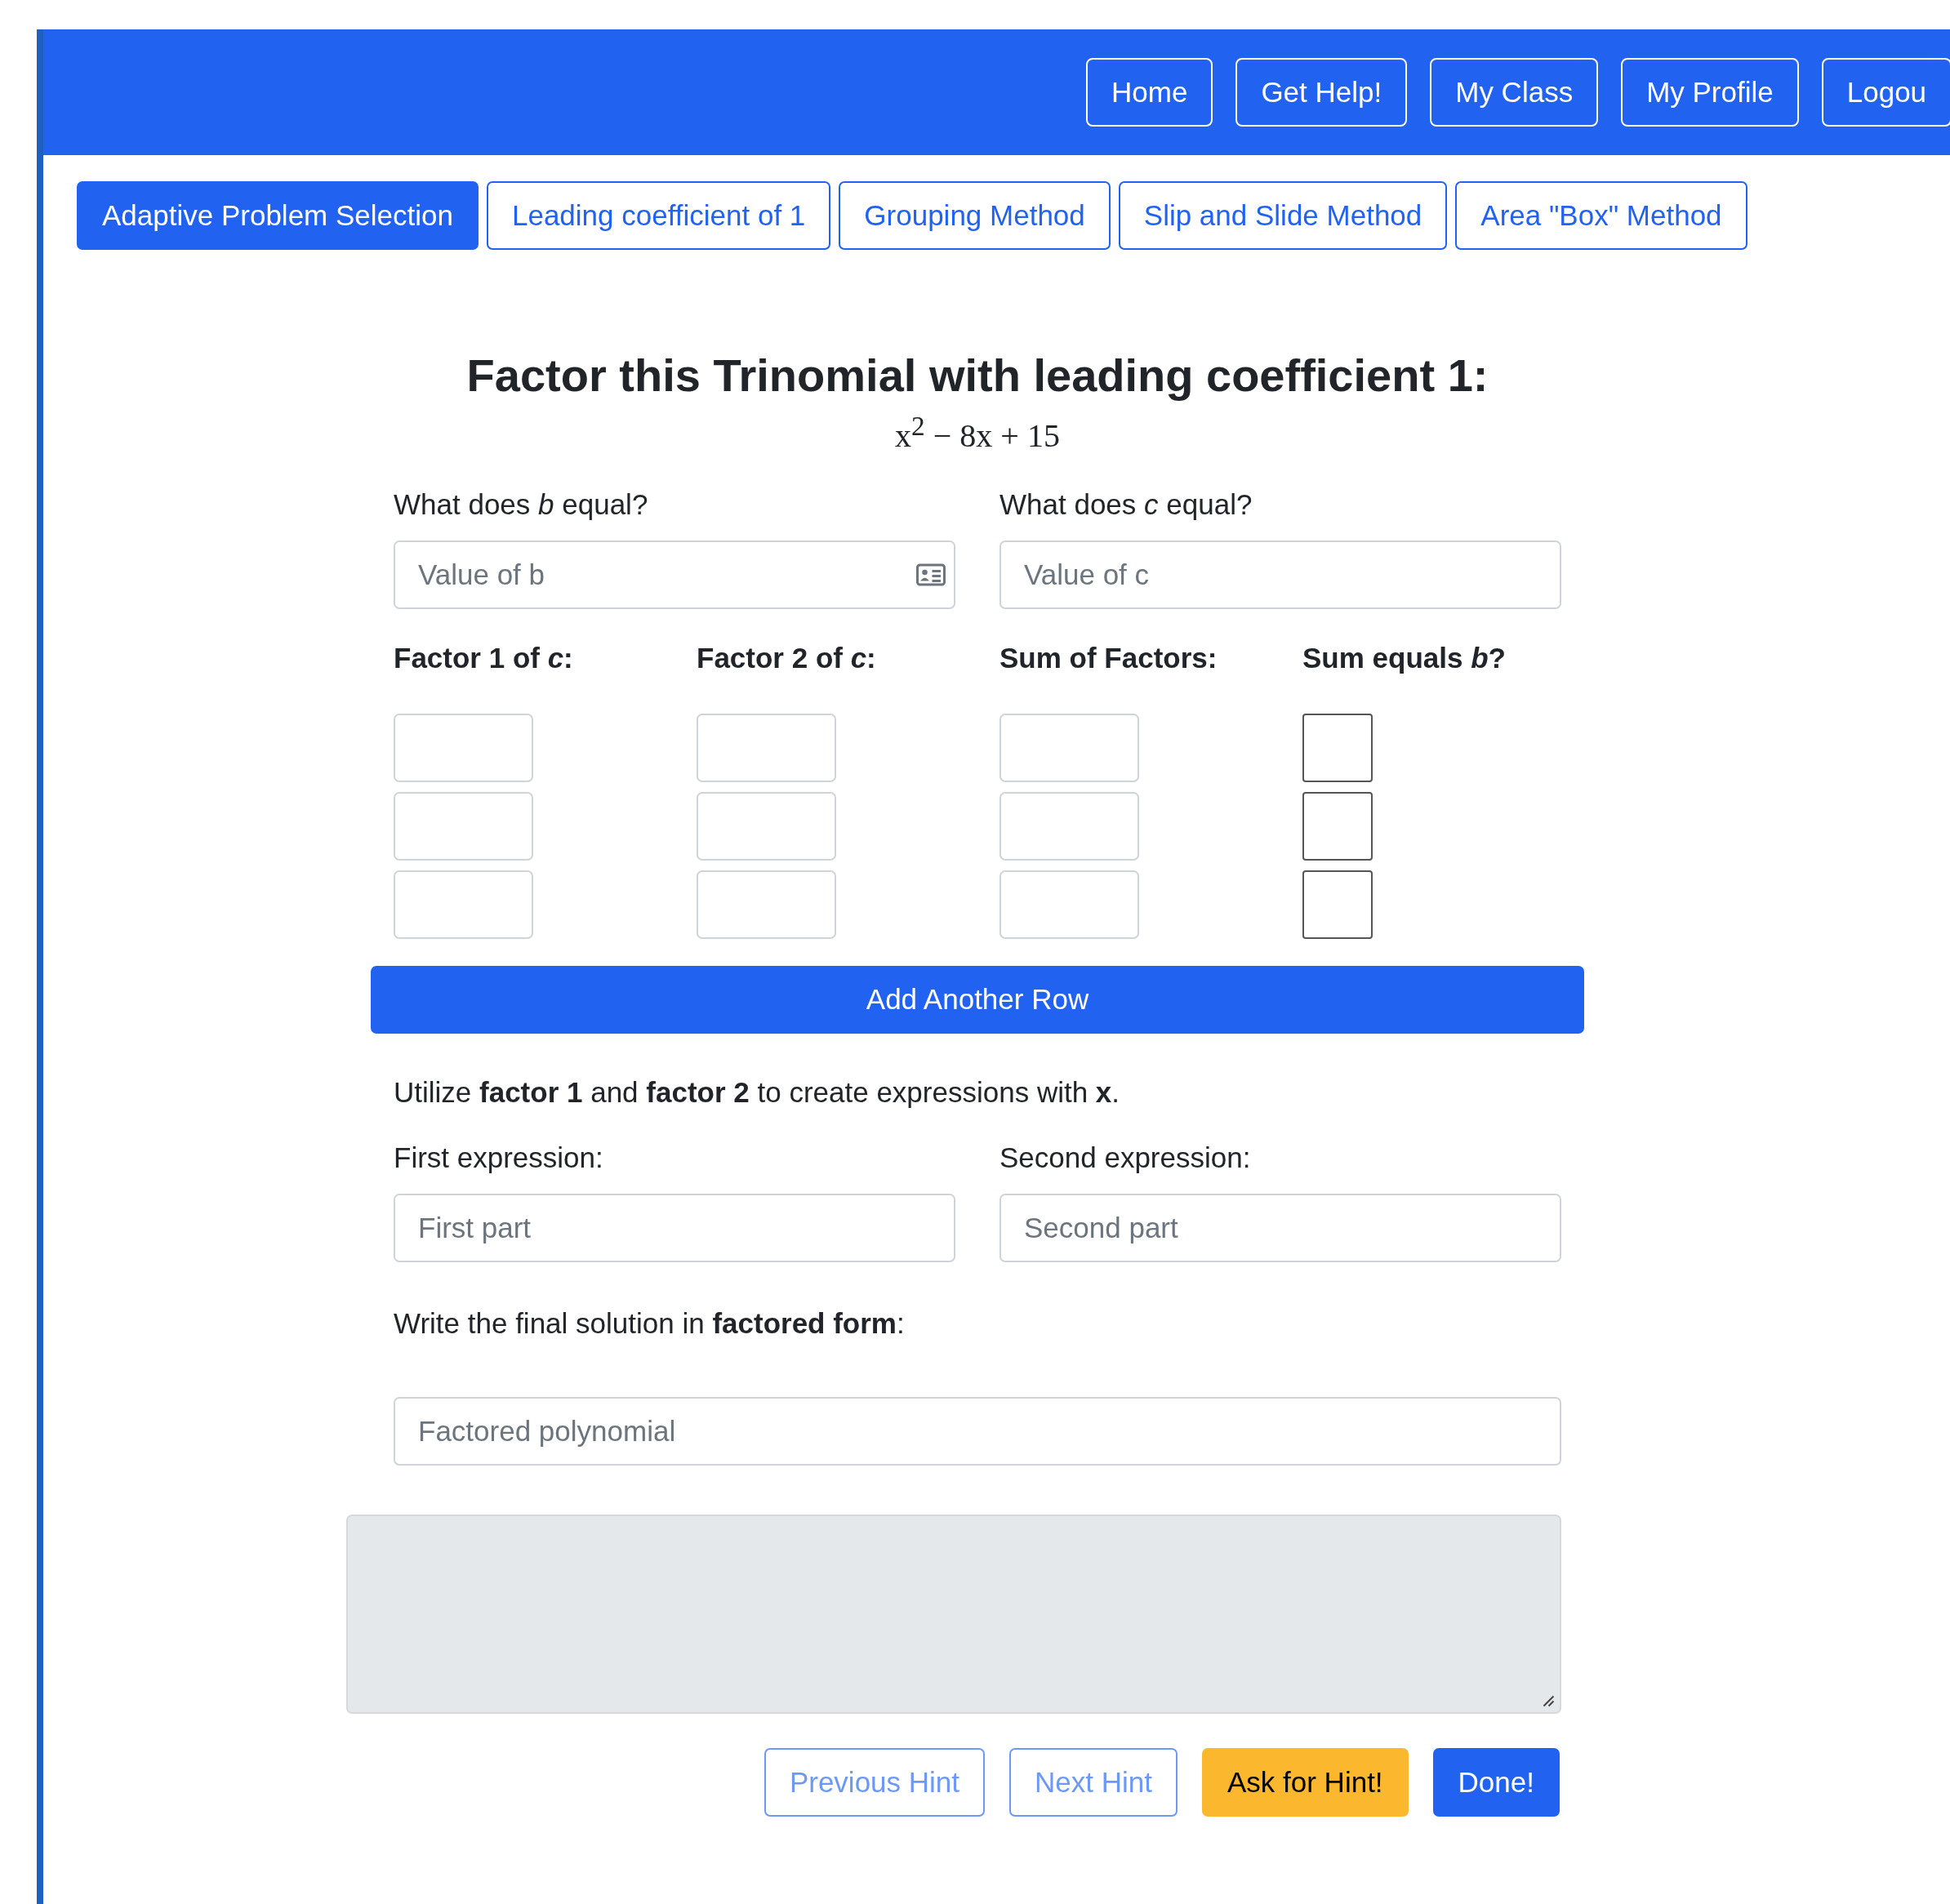  I want to click on tab: Slip and Slide Method, so click(1283, 216).